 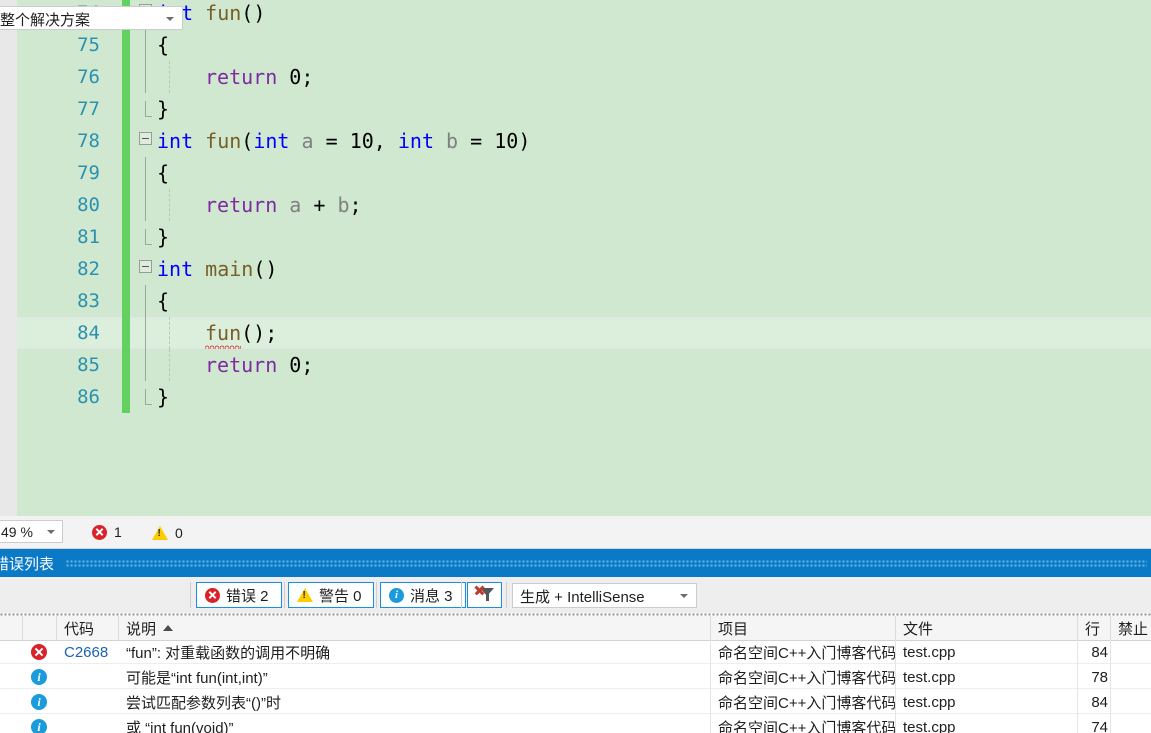 I want to click on code-text: int fun(int a = 10, int b = 10), so click(x=343, y=141).